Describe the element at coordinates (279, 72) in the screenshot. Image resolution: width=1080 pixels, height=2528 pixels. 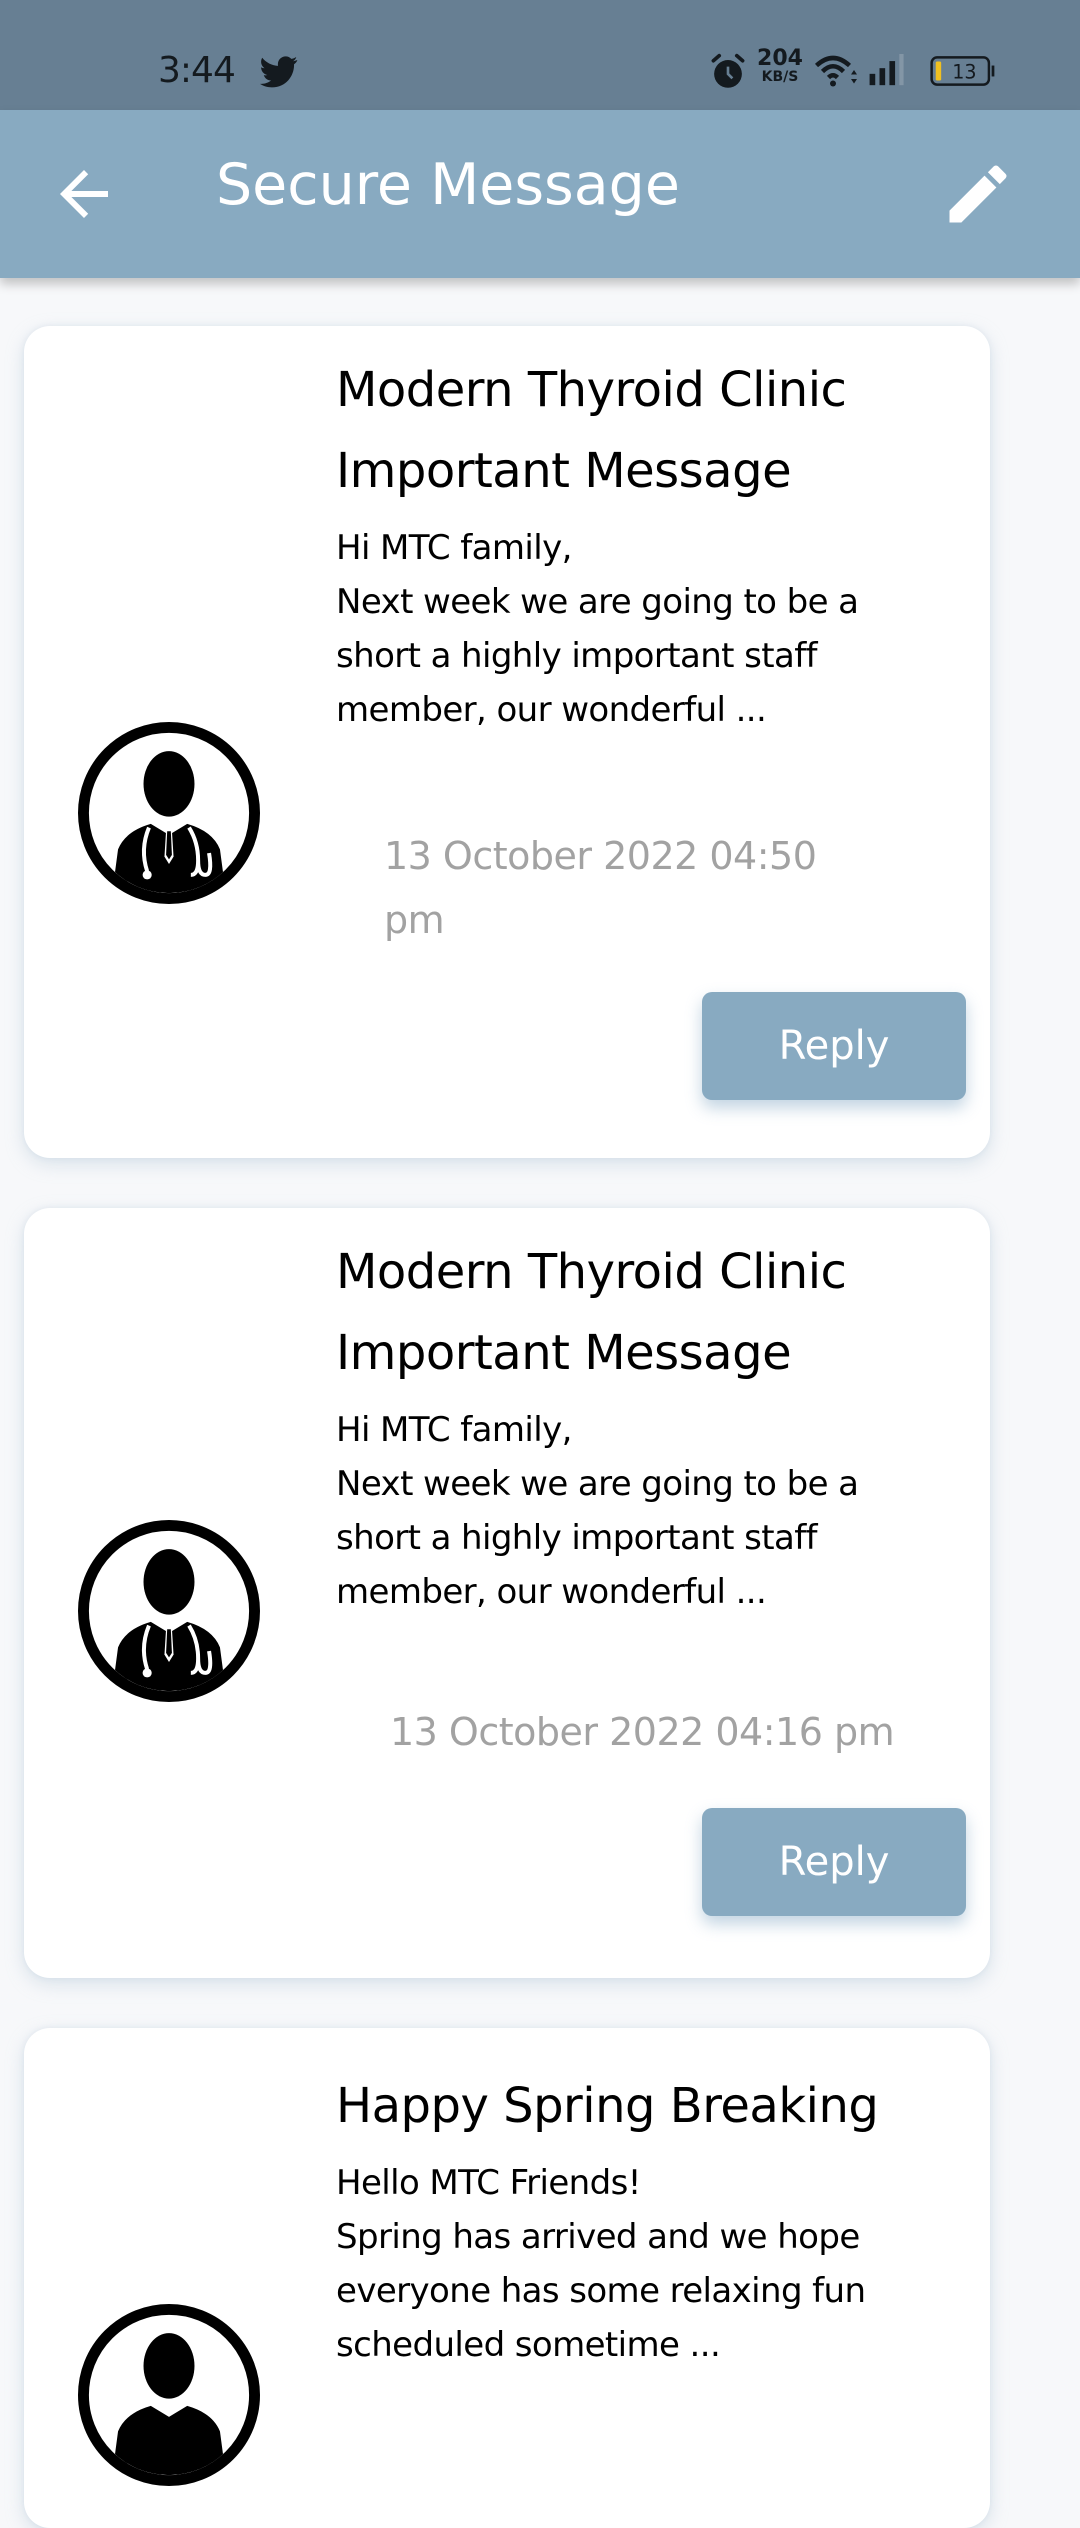
I see `twitter-icon` at that location.